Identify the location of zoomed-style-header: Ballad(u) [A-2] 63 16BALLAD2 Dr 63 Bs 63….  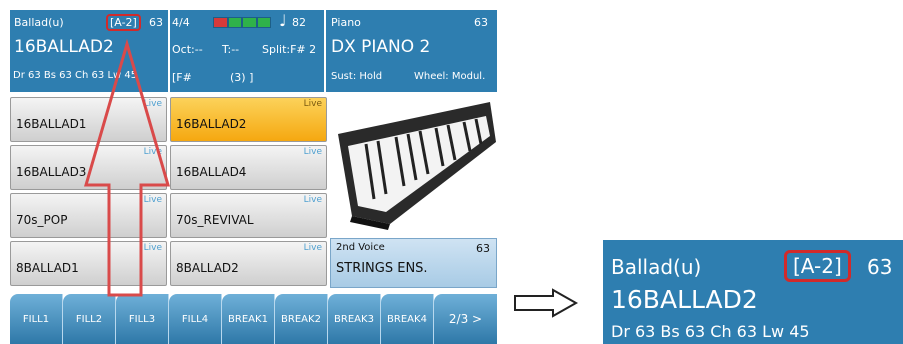
(753, 292).